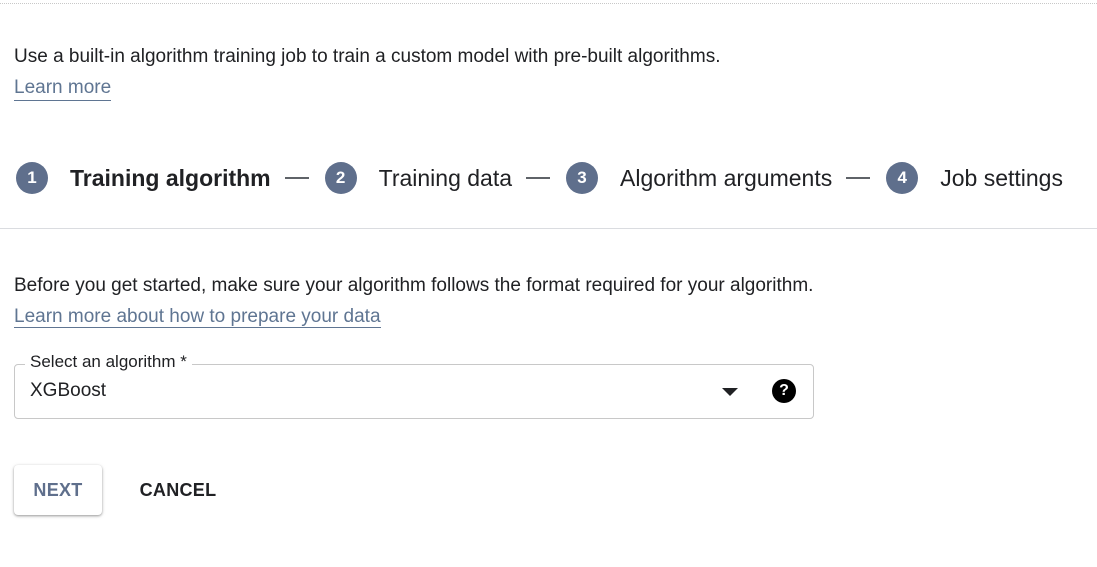 The width and height of the screenshot is (1097, 567). I want to click on step-label: Training data, so click(445, 177).